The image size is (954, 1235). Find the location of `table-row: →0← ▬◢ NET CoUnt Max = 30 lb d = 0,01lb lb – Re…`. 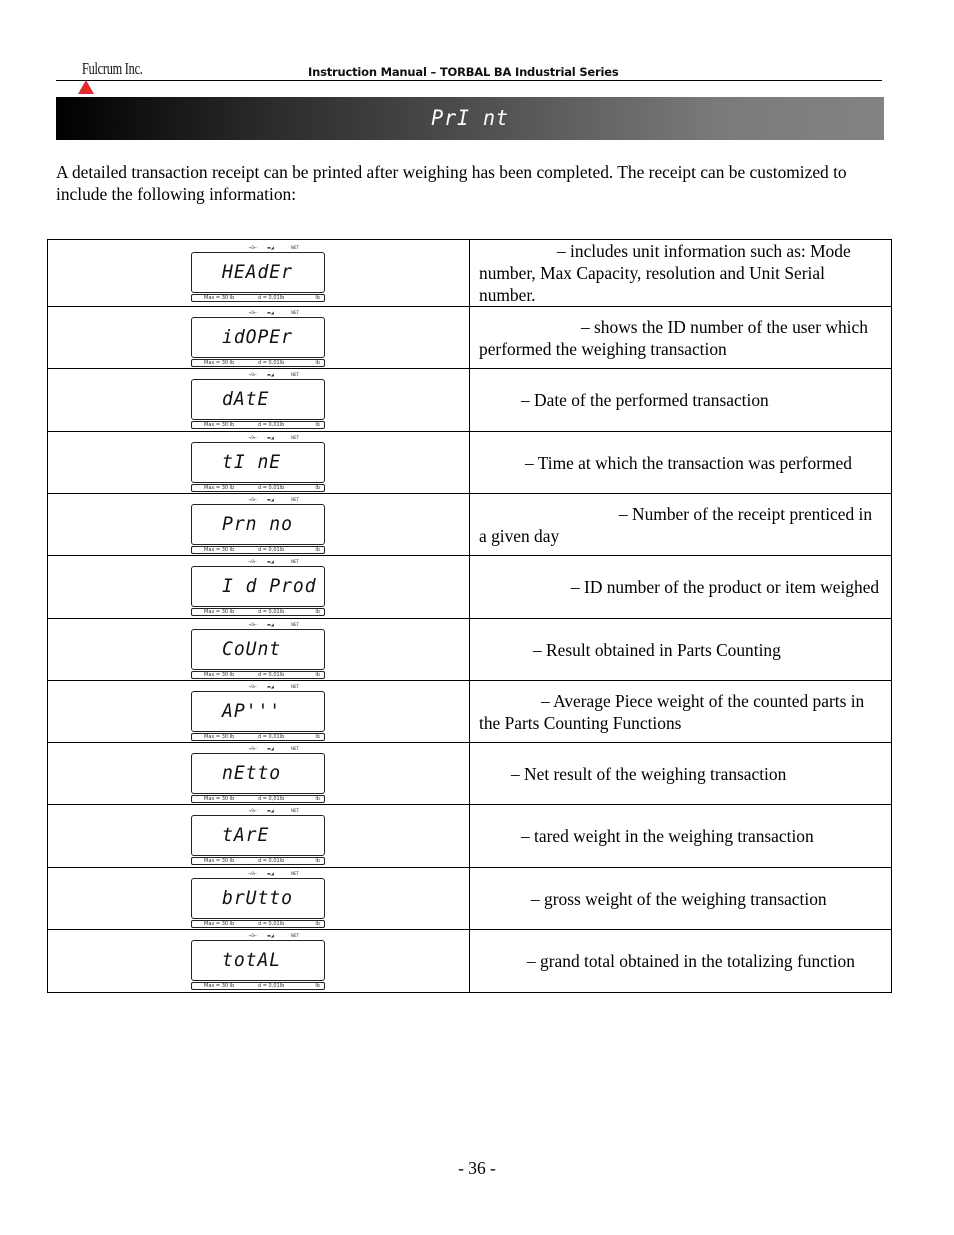

table-row: →0← ▬◢ NET CoUnt Max = 30 lb d = 0,01lb lb – Re… is located at coordinates (469, 649).